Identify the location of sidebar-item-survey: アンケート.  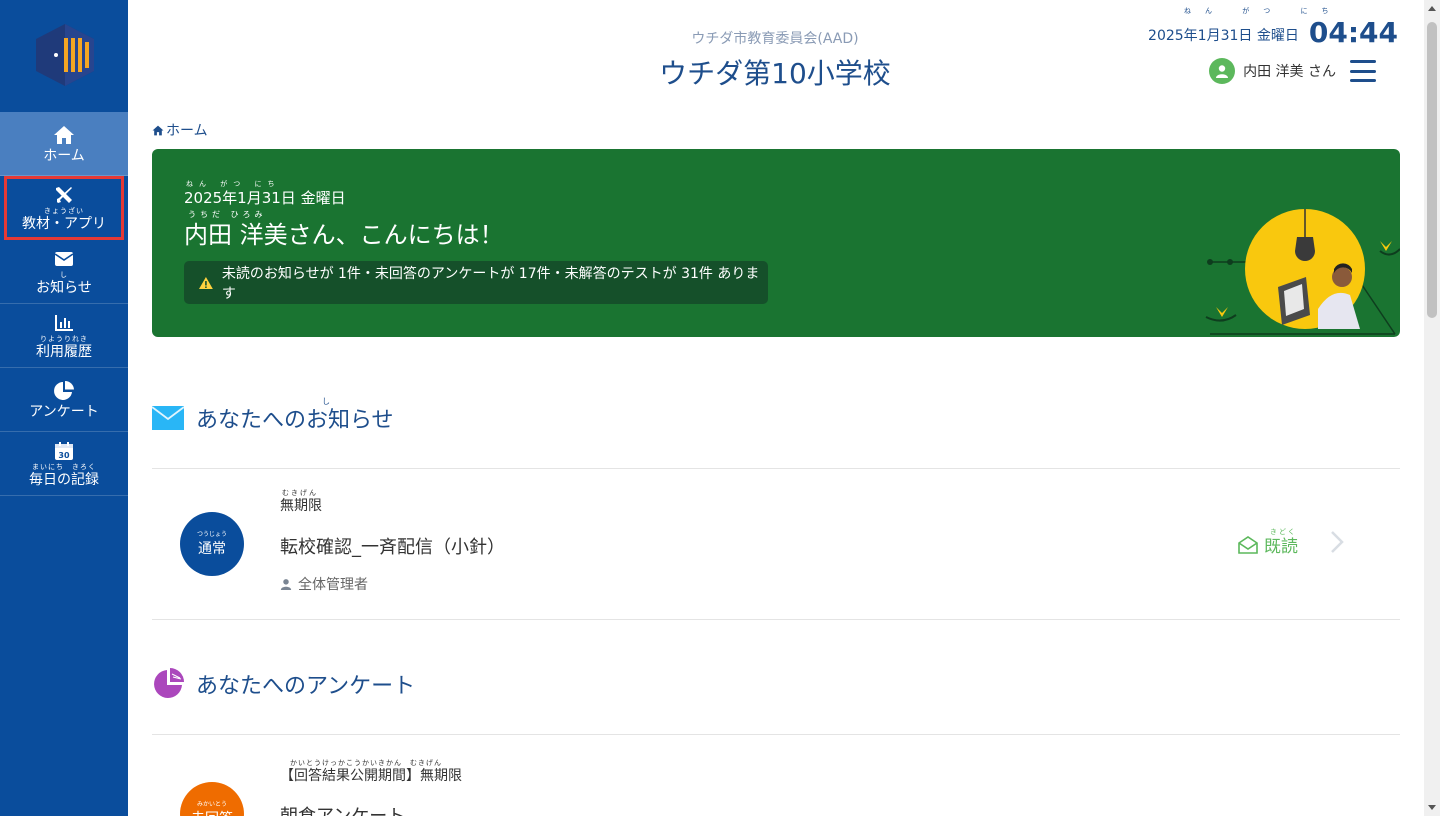
(64, 400).